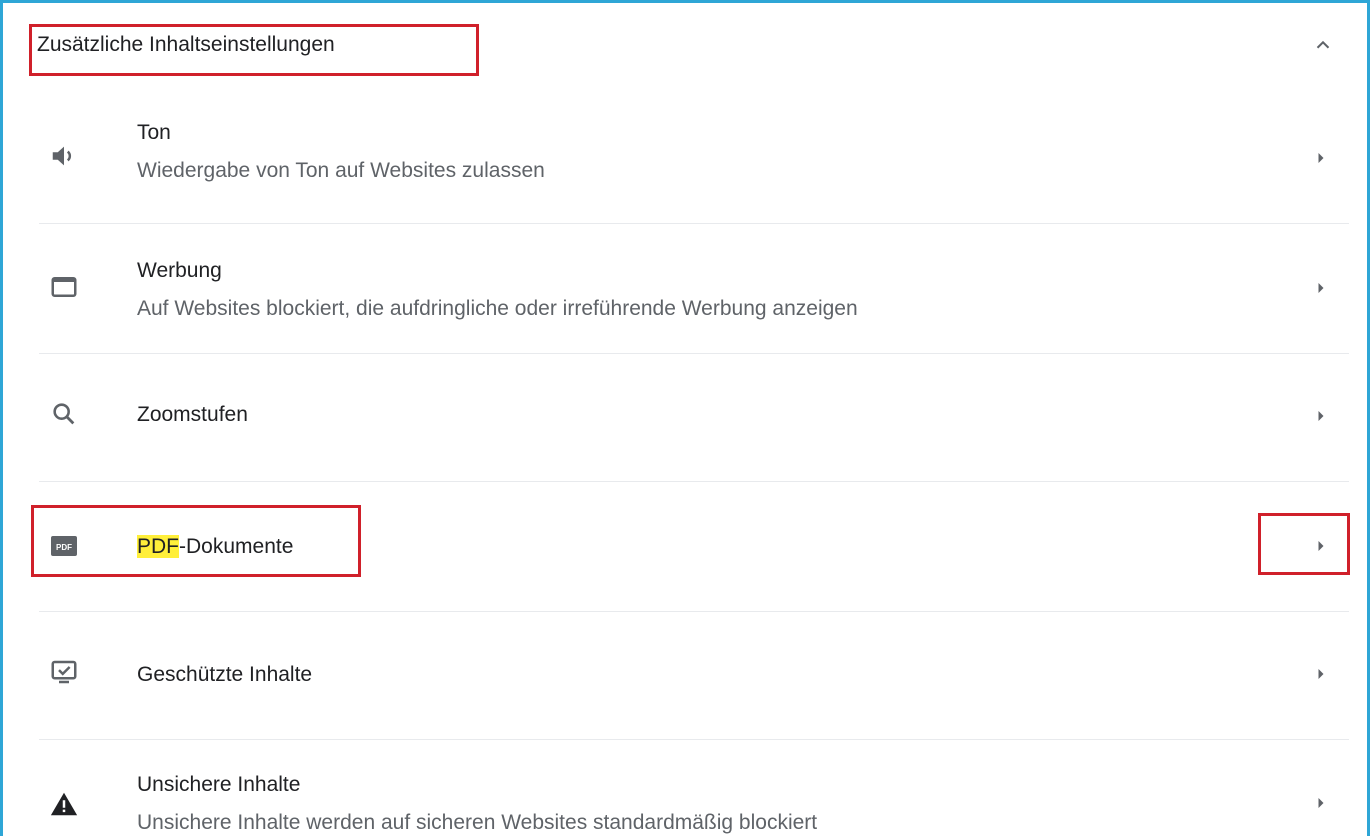  Describe the element at coordinates (154, 132) in the screenshot. I see `setting-title: Ton` at that location.